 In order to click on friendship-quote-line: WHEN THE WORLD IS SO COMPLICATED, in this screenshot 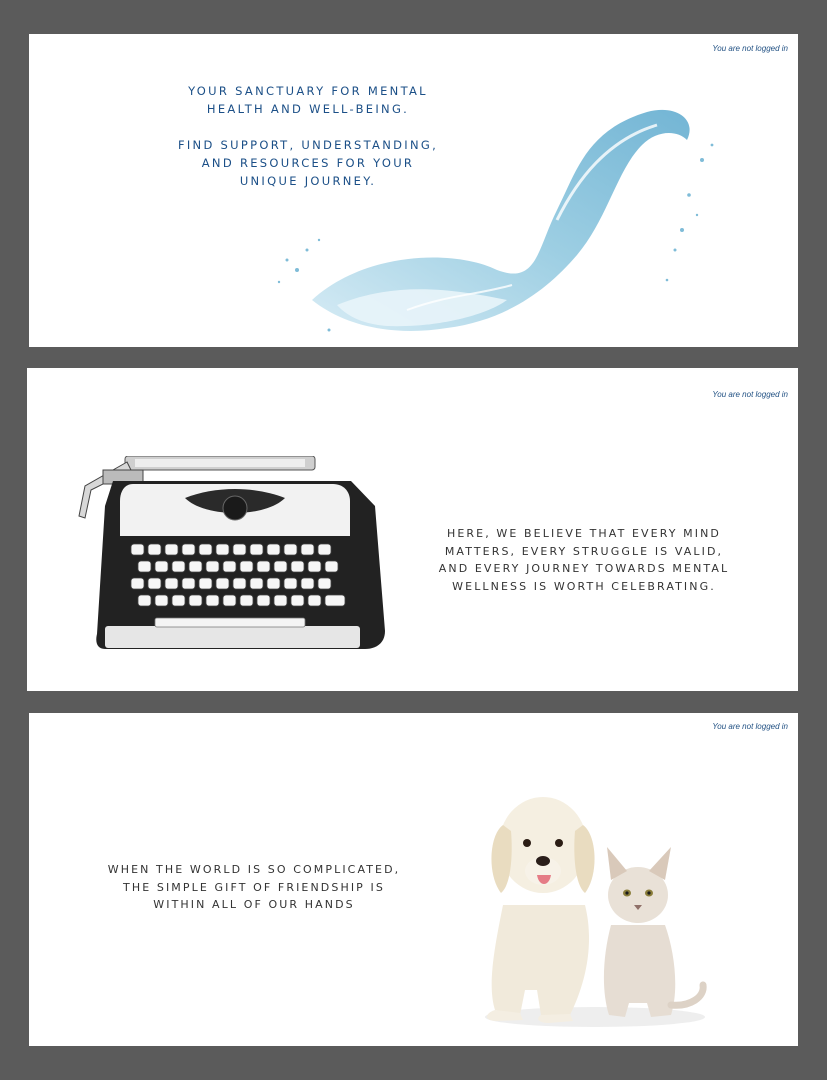, I will do `click(254, 869)`.